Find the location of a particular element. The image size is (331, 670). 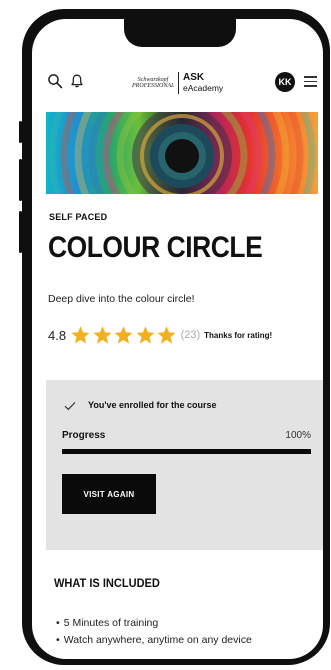

rating-value: 4.8 is located at coordinates (57, 335).